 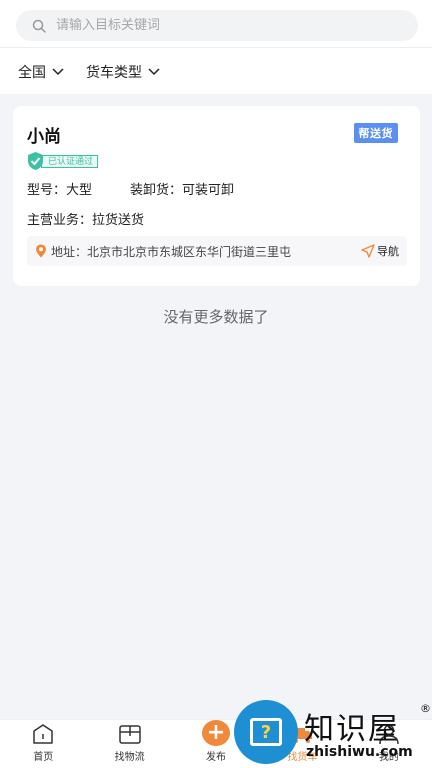 What do you see at coordinates (39, 26) in the screenshot?
I see `search-icon` at bounding box center [39, 26].